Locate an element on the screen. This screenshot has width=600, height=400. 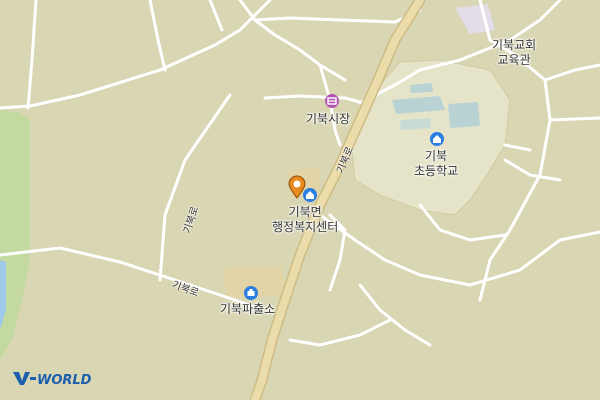
vworld-logo: WORLD is located at coordinates (59, 378).